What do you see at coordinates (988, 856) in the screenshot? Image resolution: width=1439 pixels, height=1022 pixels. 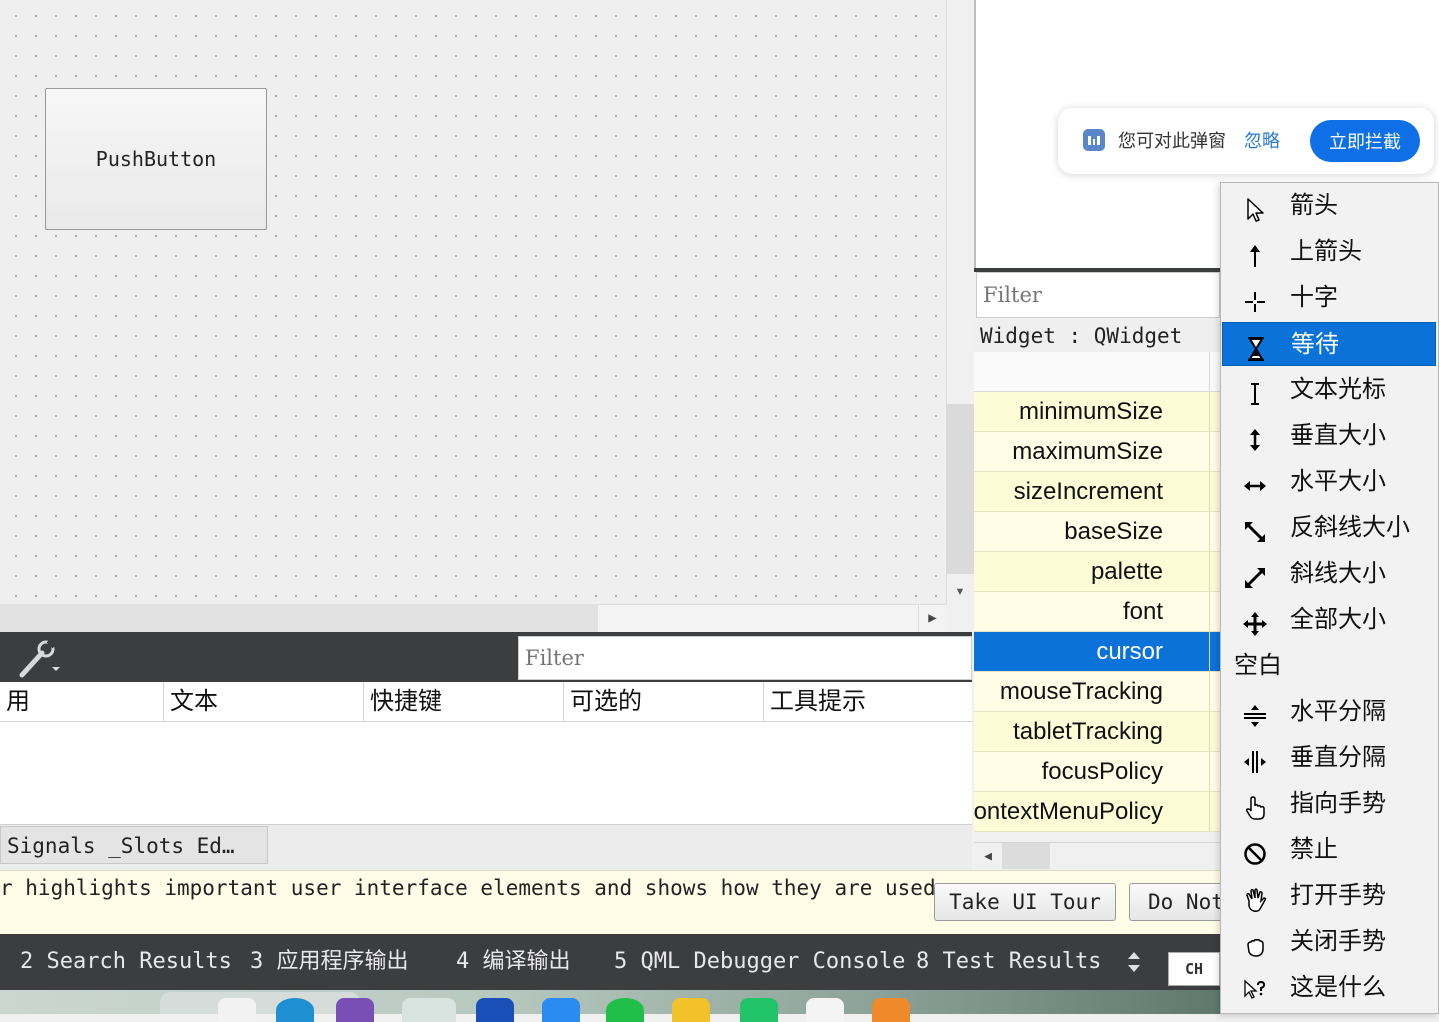 I see `scroll-left-icon: ◀` at bounding box center [988, 856].